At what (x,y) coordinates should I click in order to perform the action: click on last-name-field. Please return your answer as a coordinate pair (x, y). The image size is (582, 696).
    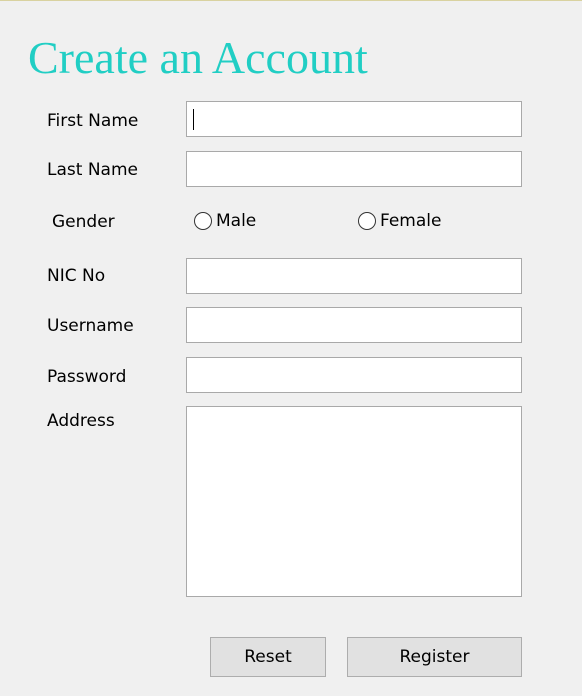
    Looking at the image, I should click on (354, 169).